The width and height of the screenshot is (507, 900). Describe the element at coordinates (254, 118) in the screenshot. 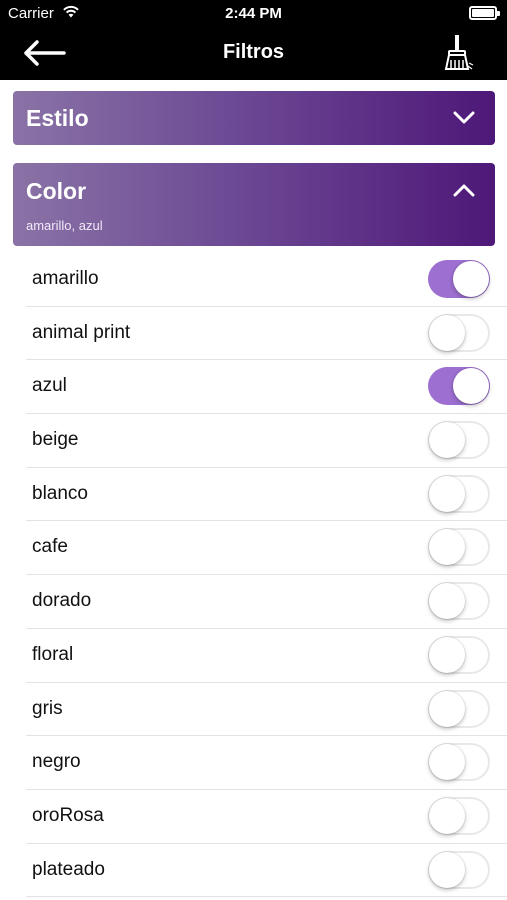

I see `section-header-estilo: Estilo` at that location.